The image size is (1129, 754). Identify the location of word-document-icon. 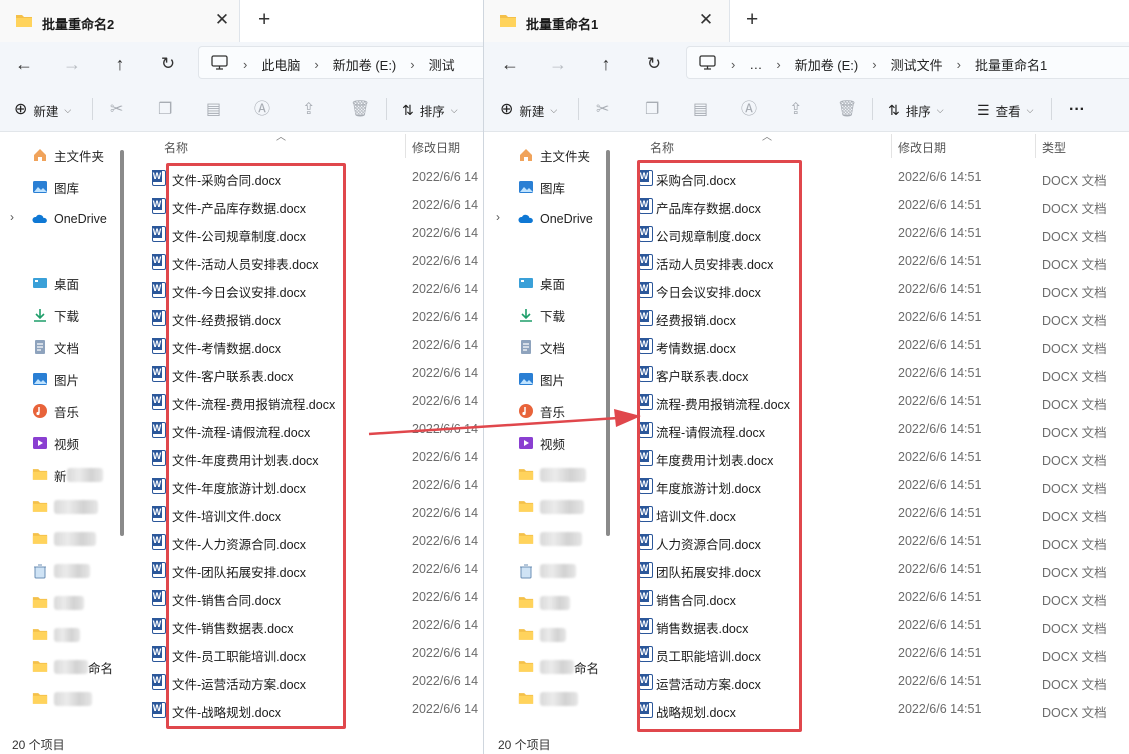
(159, 430).